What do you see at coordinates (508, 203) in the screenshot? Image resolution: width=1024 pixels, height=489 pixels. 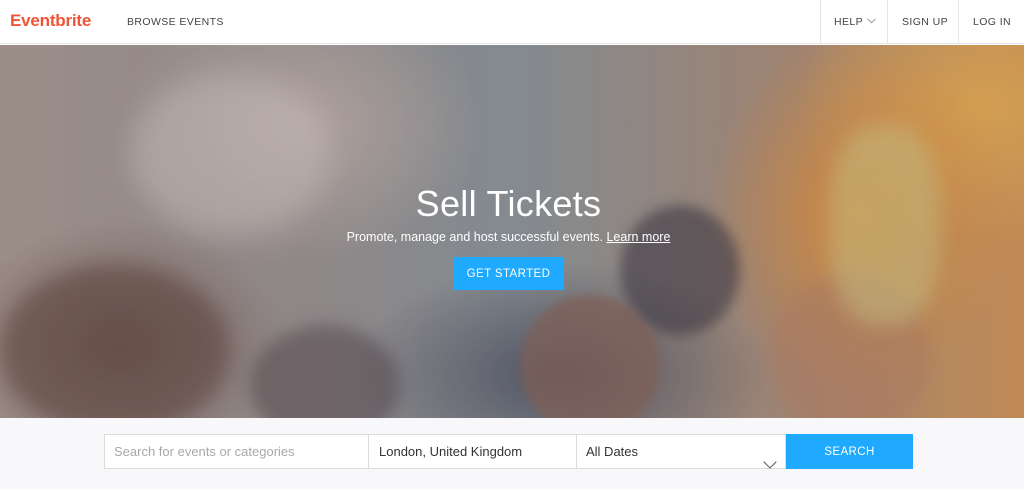 I see `hero-title: Sell Tickets` at bounding box center [508, 203].